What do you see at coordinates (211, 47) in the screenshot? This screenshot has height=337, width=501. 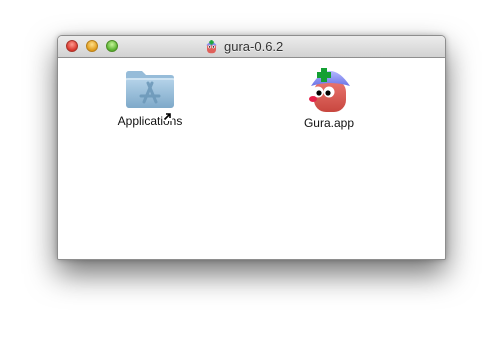 I see `gura-title-icon` at bounding box center [211, 47].